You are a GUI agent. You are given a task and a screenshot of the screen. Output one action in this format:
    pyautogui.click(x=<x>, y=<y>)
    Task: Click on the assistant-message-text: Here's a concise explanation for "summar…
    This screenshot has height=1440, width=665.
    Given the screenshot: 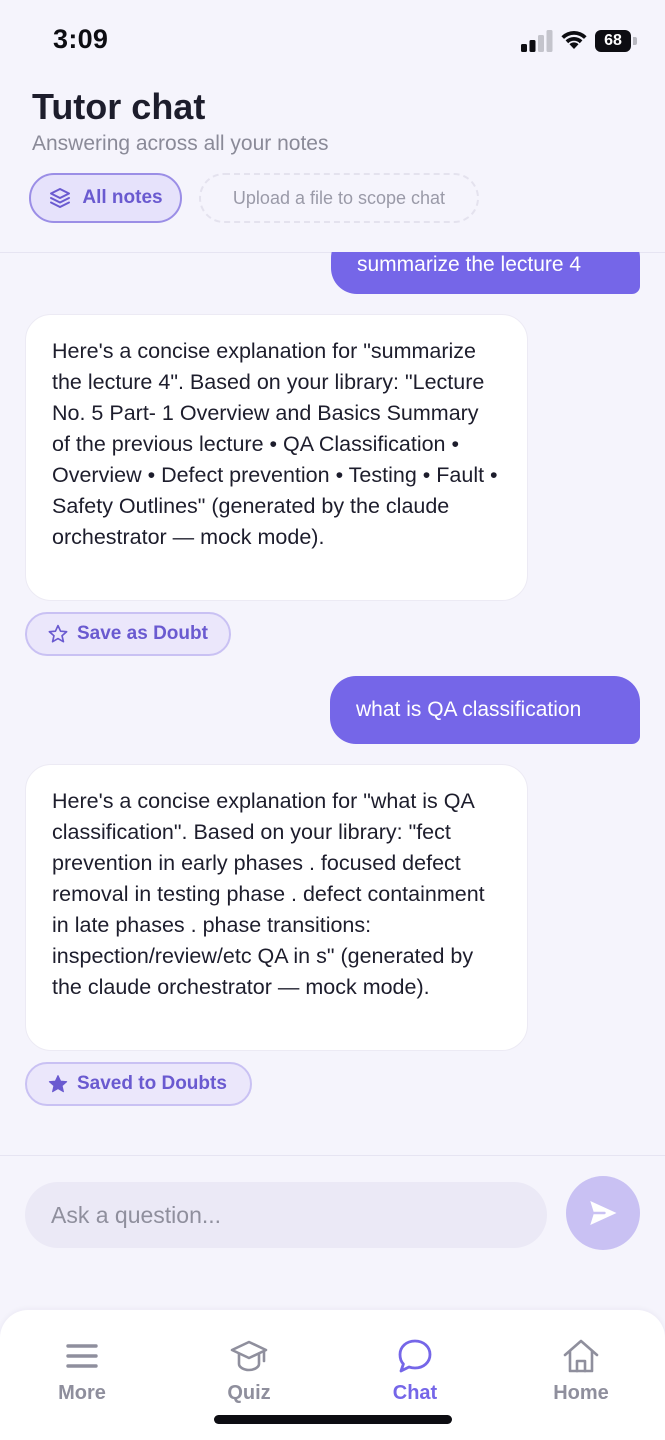 What is the action you would take?
    pyautogui.click(x=275, y=444)
    